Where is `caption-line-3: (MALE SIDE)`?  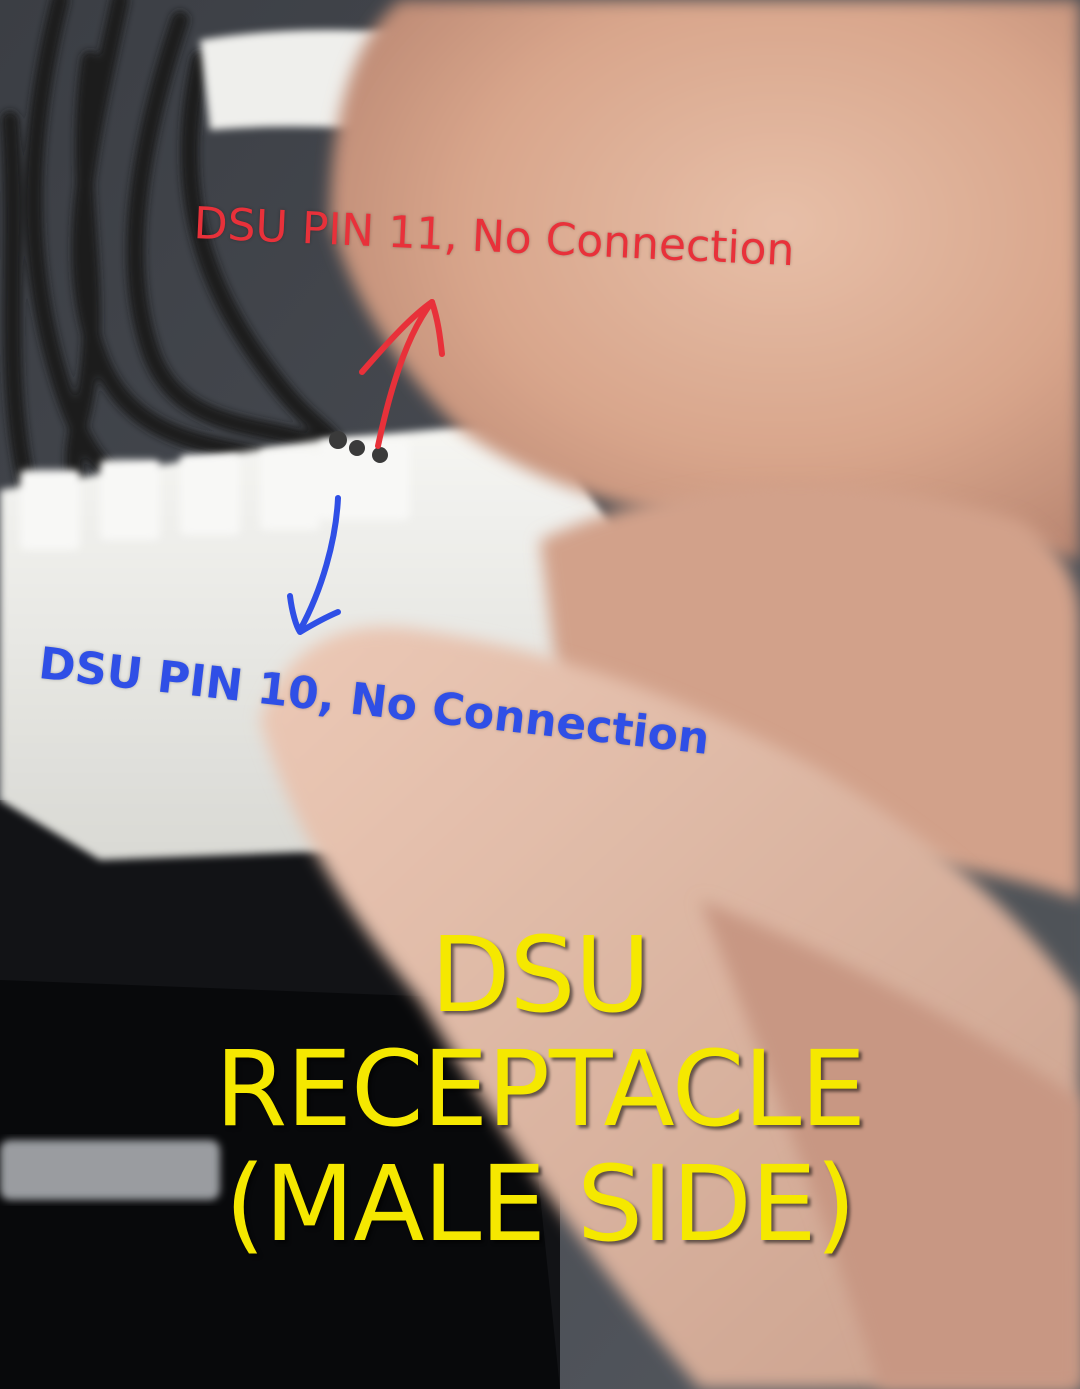 caption-line-3: (MALE SIDE) is located at coordinates (540, 1203).